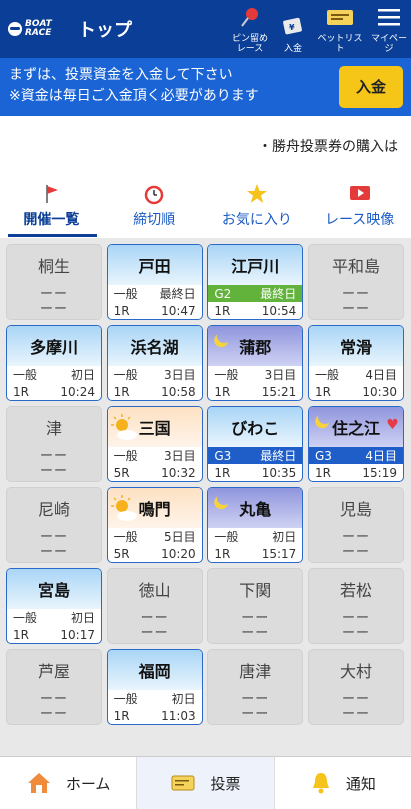 The image size is (411, 809). Describe the element at coordinates (154, 444) in the screenshot. I see `venue-card: 三国 一般 3日目 5R 10:32` at that location.